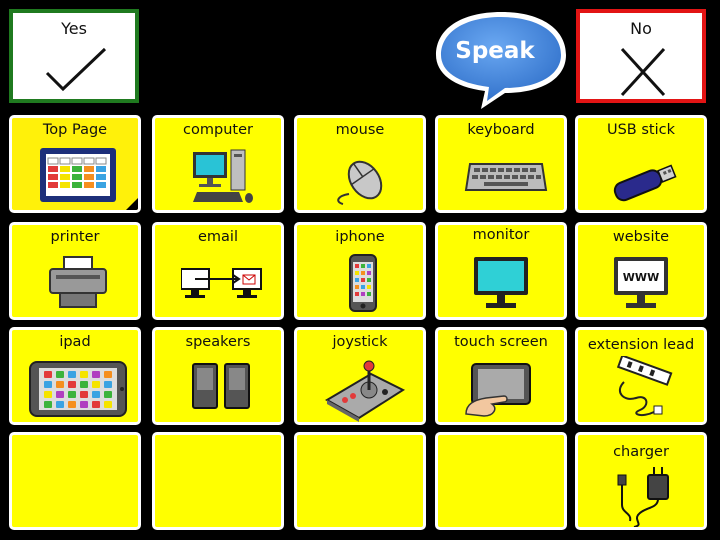 This screenshot has width=720, height=540. What do you see at coordinates (365, 391) in the screenshot?
I see `joystick-icon` at bounding box center [365, 391].